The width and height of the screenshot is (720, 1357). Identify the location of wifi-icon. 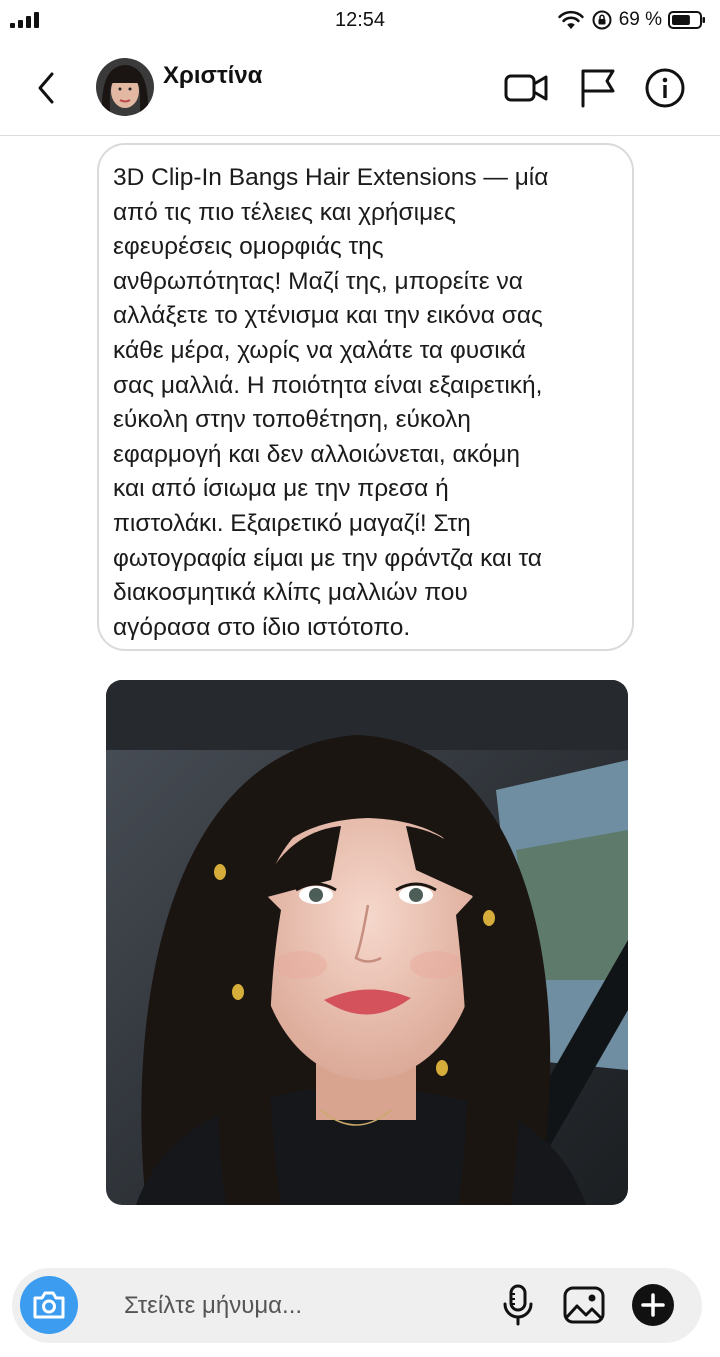
(570, 19).